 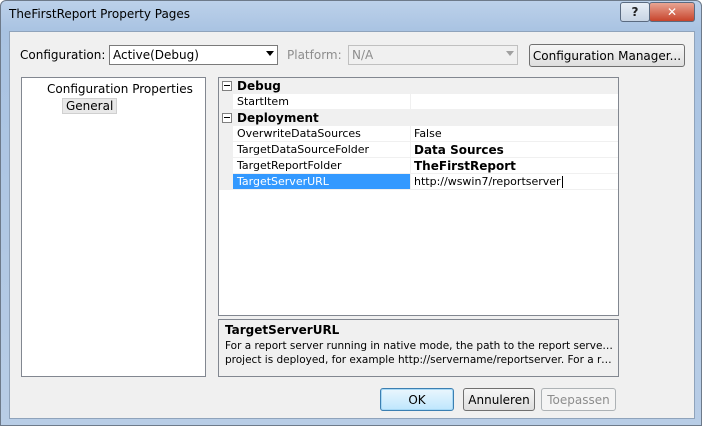 What do you see at coordinates (514, 134) in the screenshot?
I see `property-value: False` at bounding box center [514, 134].